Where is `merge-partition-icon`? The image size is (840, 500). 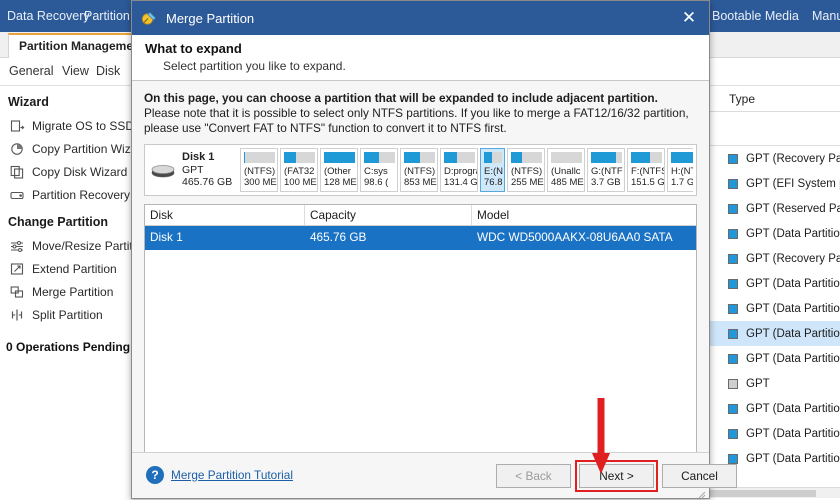
merge-partition-icon is located at coordinates (17, 292).